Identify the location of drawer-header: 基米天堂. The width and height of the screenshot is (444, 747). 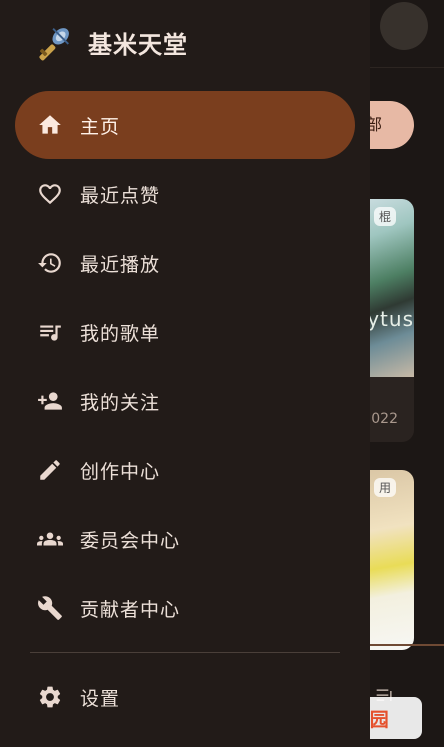
(112, 42).